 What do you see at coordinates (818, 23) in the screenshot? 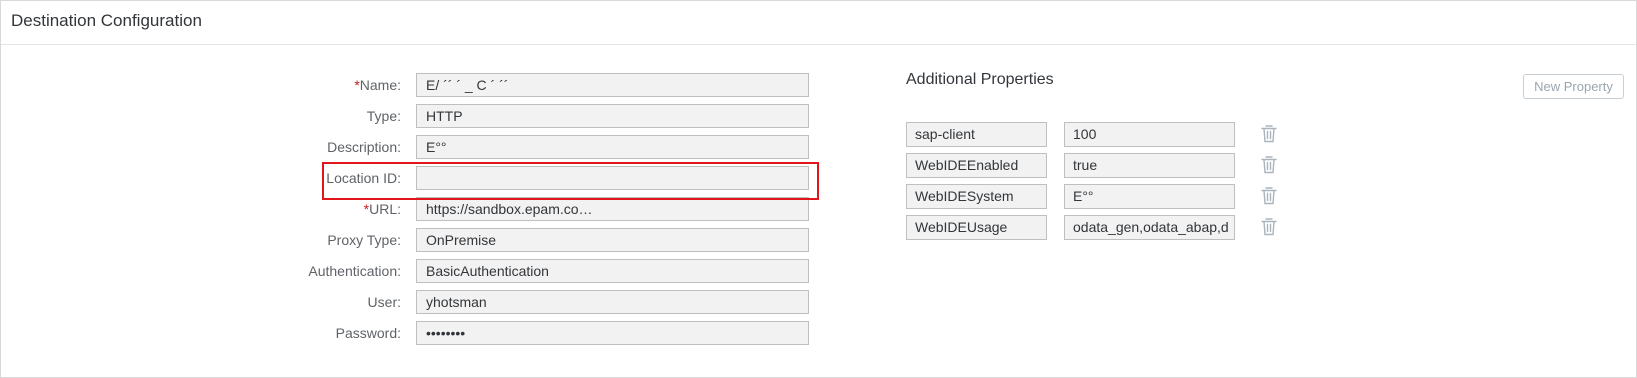
I see `panel-header: Destination Configuration` at bounding box center [818, 23].